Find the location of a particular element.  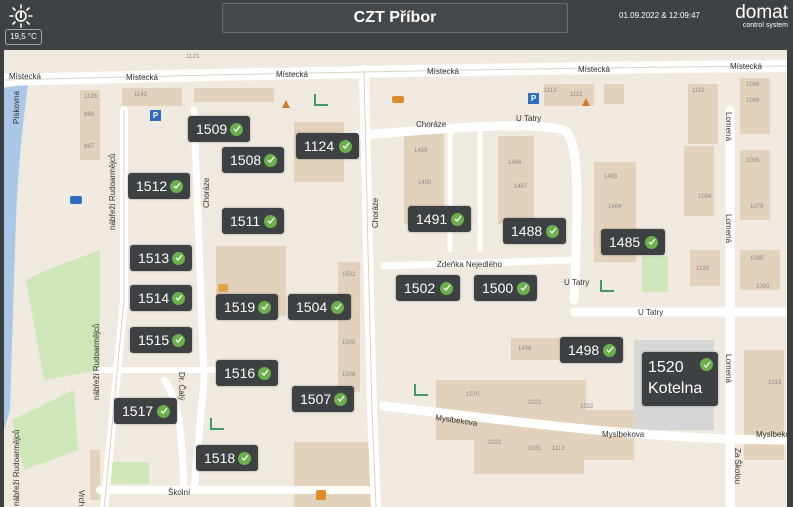

title-bar: CZT Příbor is located at coordinates (395, 18).